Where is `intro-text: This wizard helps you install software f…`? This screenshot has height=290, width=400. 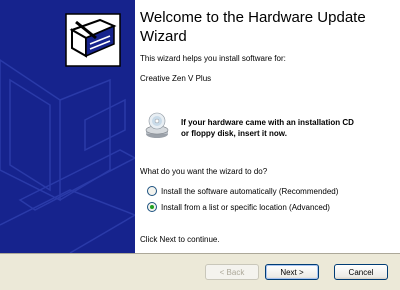 intro-text: This wizard helps you install software f… is located at coordinates (213, 58).